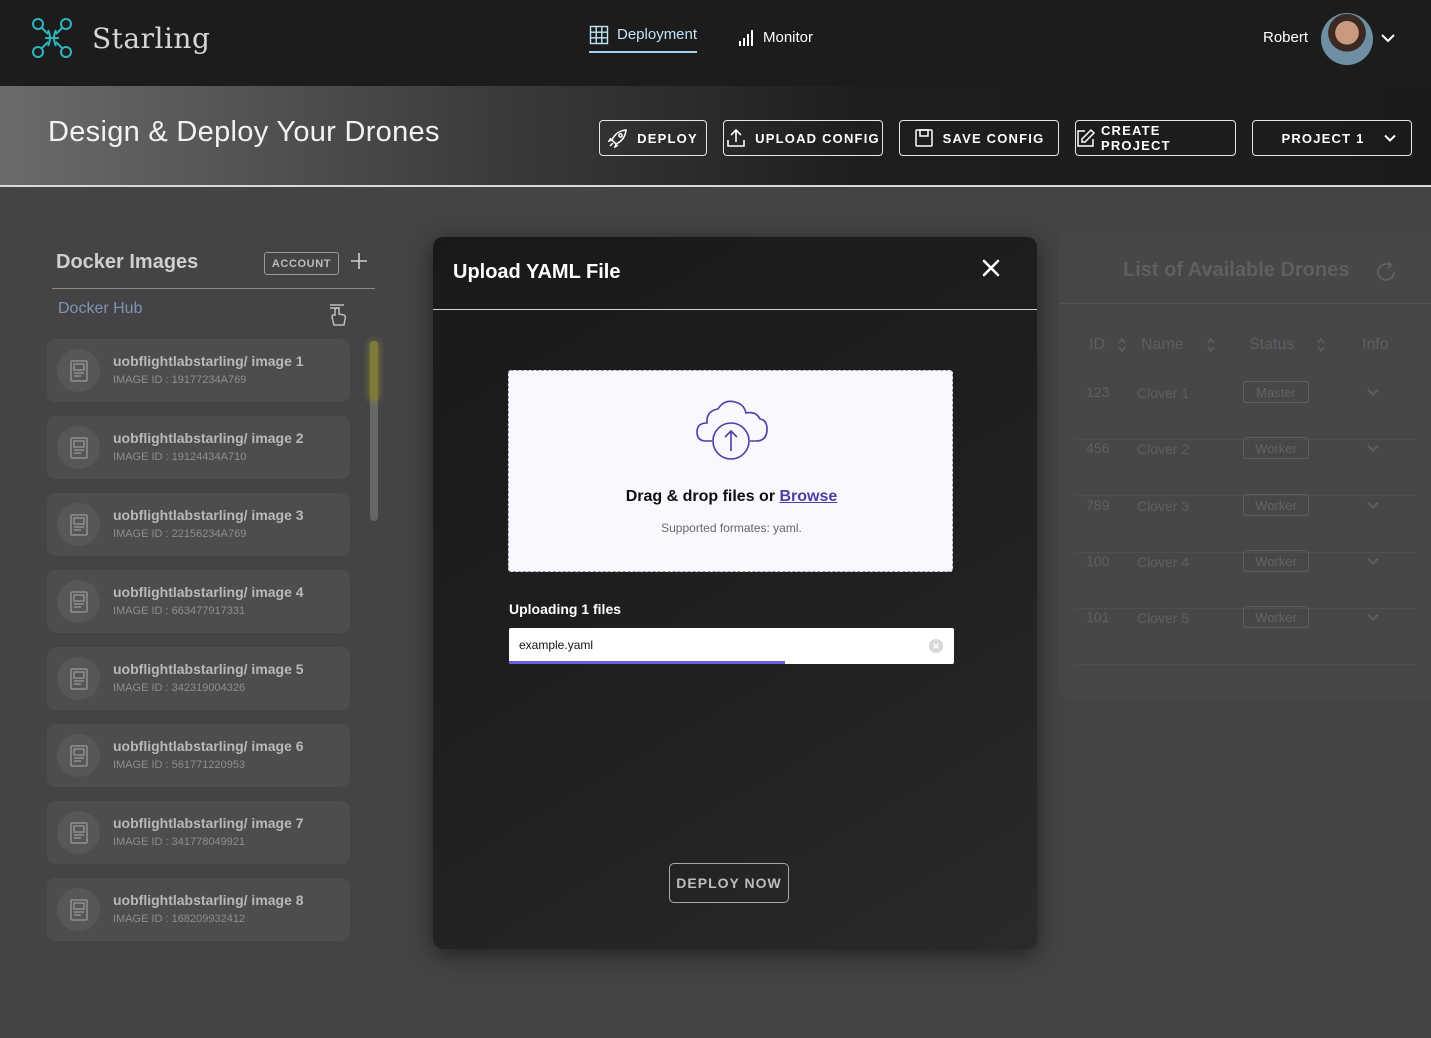 This screenshot has height=1038, width=1431. What do you see at coordinates (1375, 345) in the screenshot?
I see `column-header-info: Info` at bounding box center [1375, 345].